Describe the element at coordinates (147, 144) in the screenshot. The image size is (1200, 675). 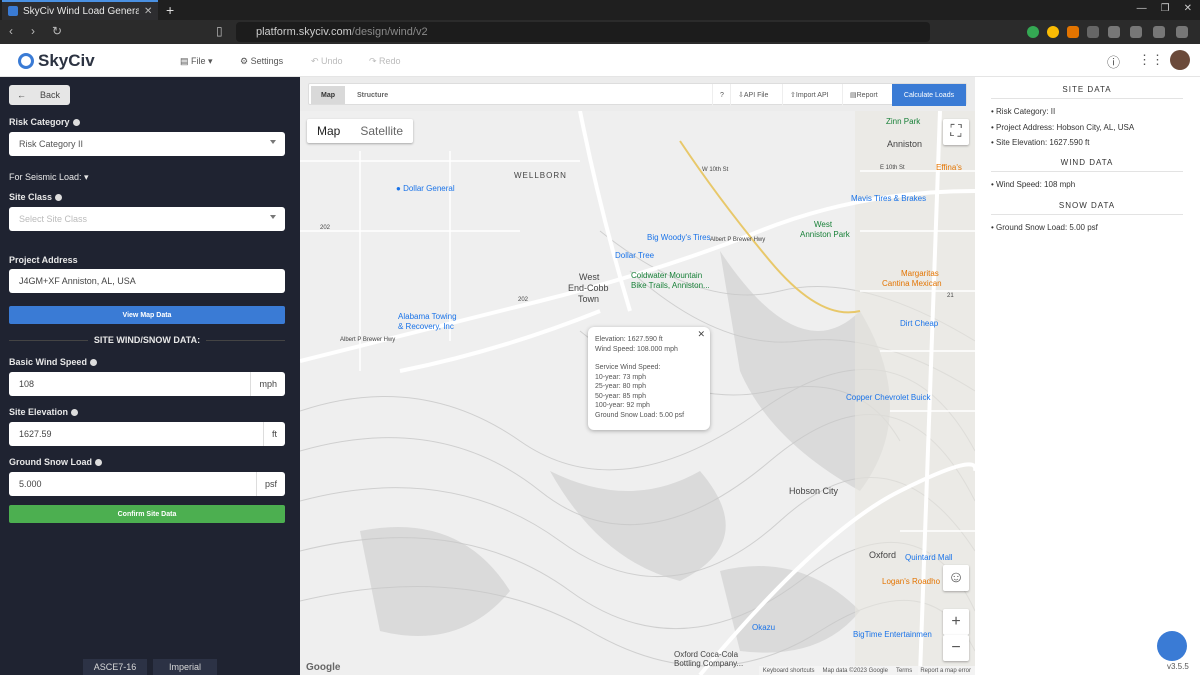
I see `risk-category-select: Risk Category II` at that location.